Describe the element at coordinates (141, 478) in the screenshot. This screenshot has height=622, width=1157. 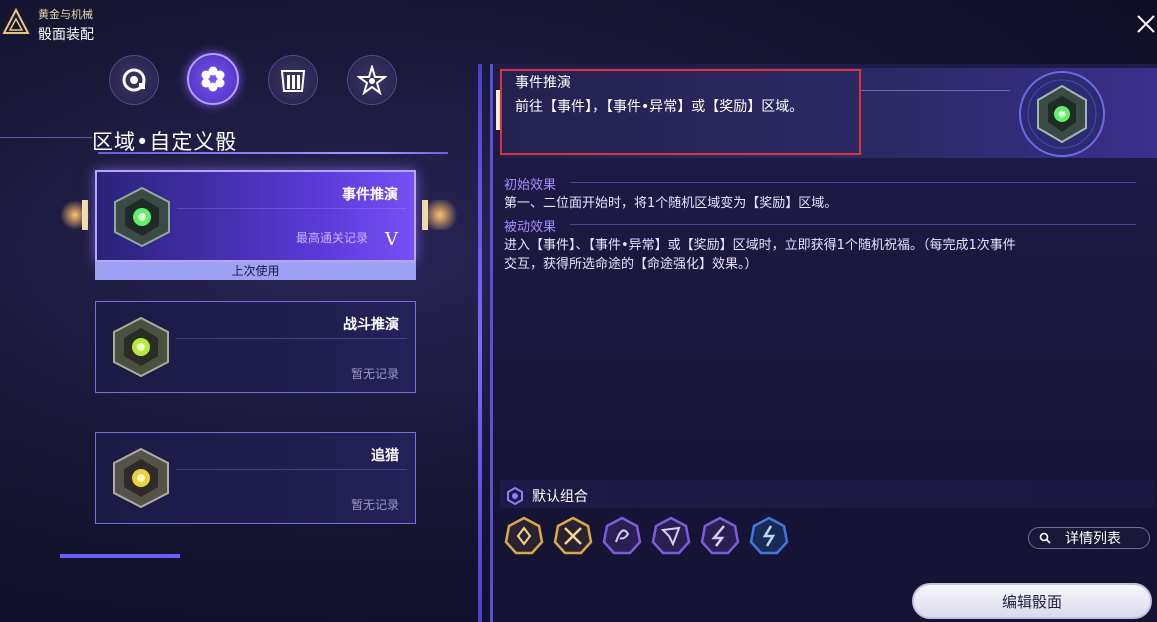
I see `die-yellow-icon` at that location.